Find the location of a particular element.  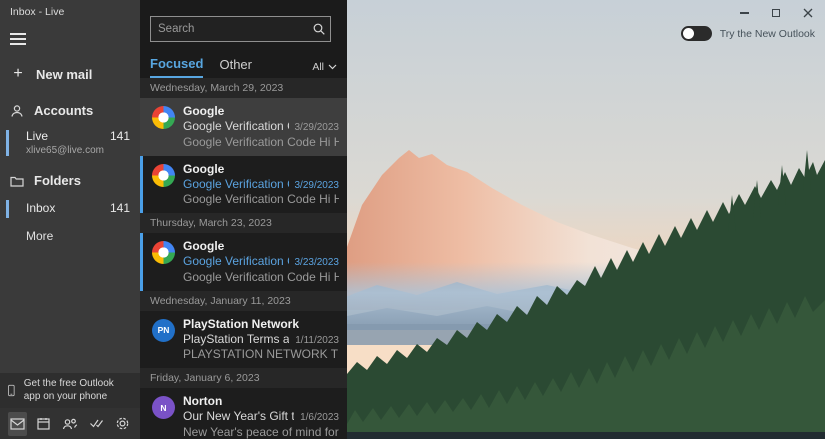

email-subject: PlayStation Terms and Privacy Policy is located at coordinates (236, 338).